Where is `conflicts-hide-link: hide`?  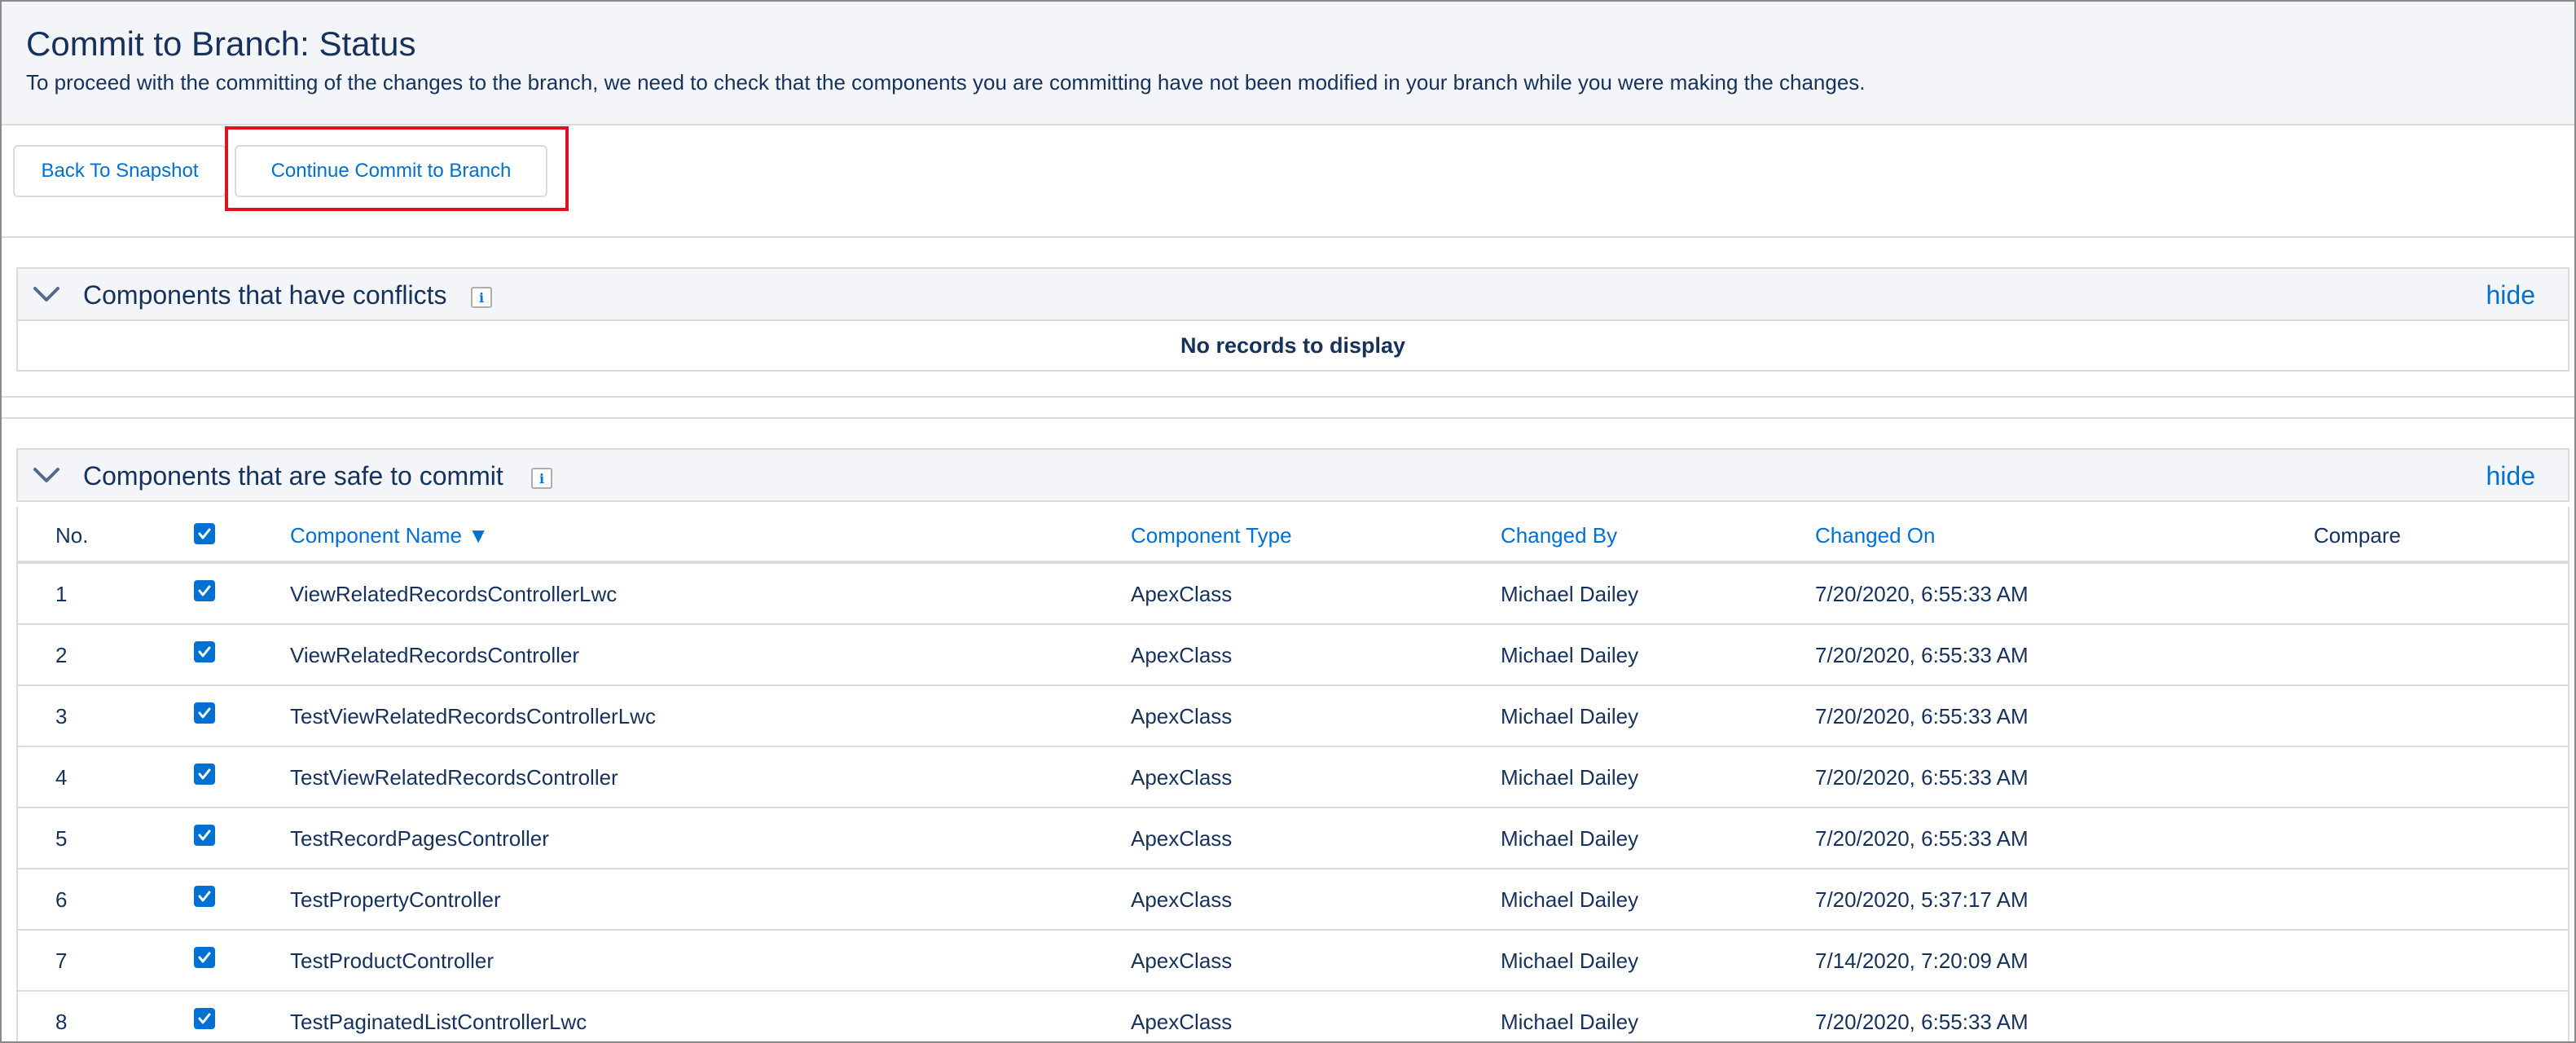 conflicts-hide-link: hide is located at coordinates (2511, 295).